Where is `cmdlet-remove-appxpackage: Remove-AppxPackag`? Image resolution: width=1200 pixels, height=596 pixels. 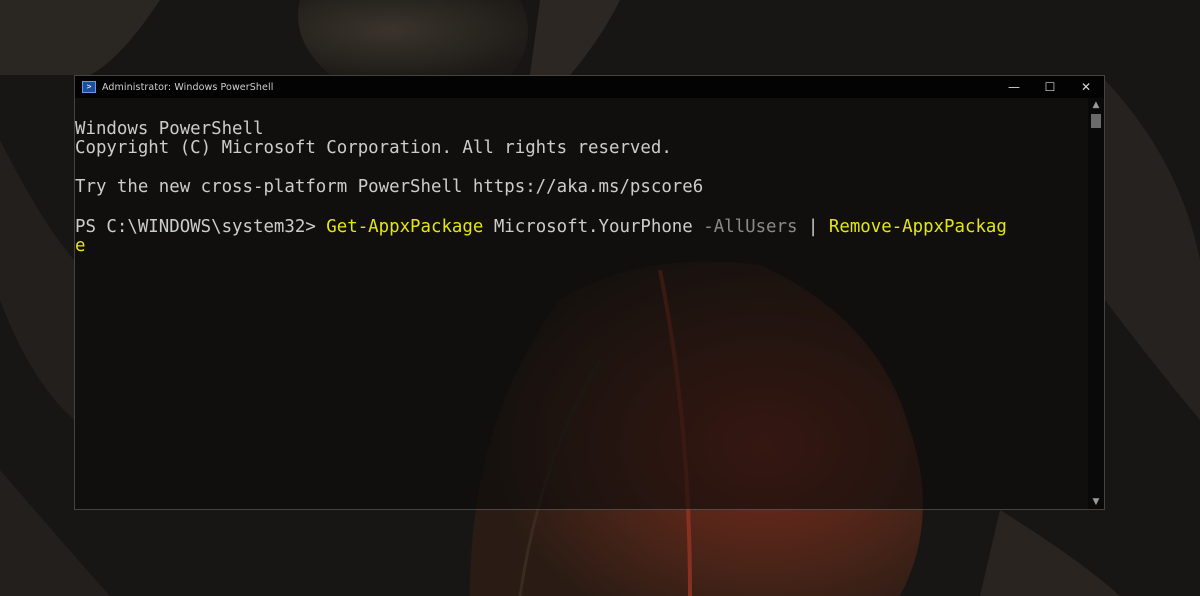
cmdlet-remove-appxpackage: Remove-AppxPackag is located at coordinates (917, 226).